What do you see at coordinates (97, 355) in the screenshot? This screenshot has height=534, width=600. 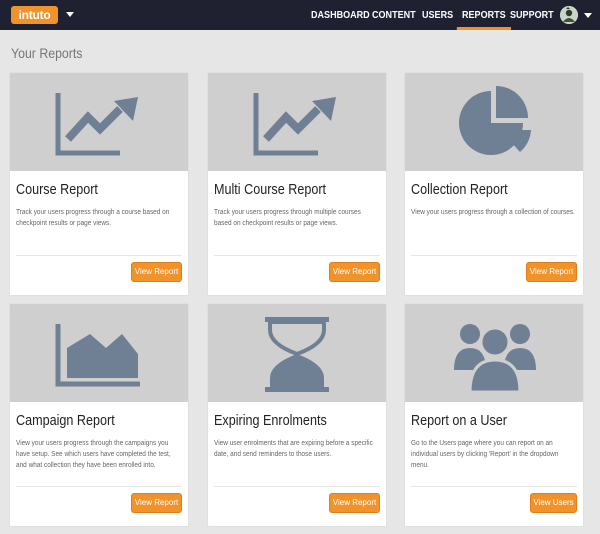 I see `area-chart-icon` at bounding box center [97, 355].